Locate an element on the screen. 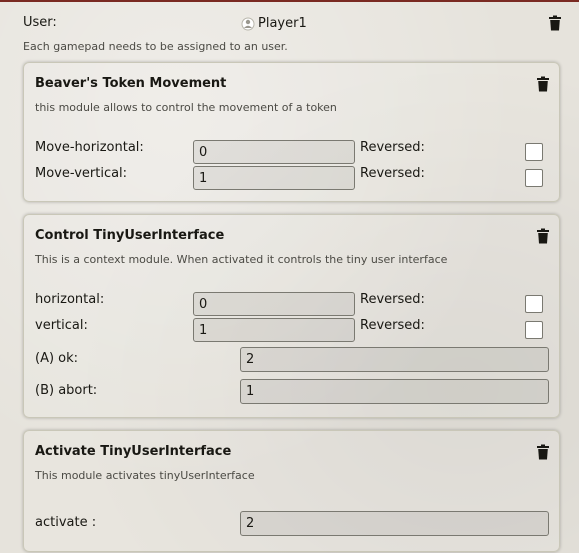 The width and height of the screenshot is (579, 553). module-description: This module activates tinyUserInterface is located at coordinates (145, 475).